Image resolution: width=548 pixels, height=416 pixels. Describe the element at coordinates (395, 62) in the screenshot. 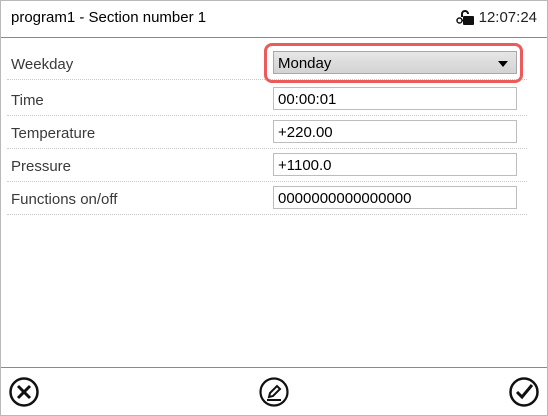

I see `weekday-dropdown: Monday` at that location.